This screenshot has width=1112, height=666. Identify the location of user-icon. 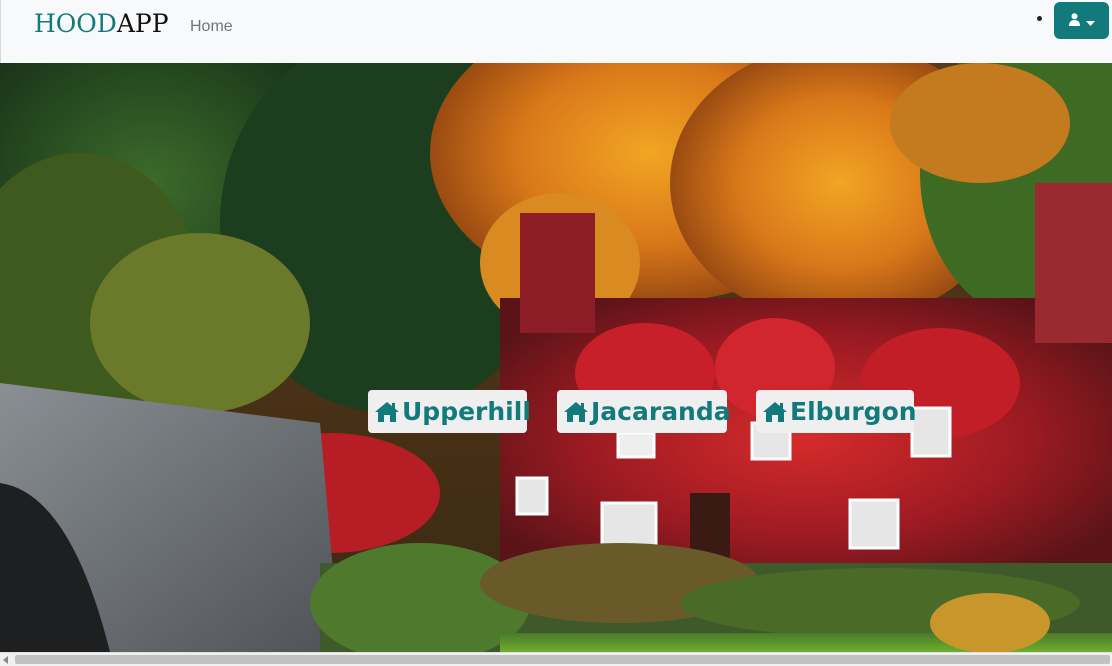
(1074, 20).